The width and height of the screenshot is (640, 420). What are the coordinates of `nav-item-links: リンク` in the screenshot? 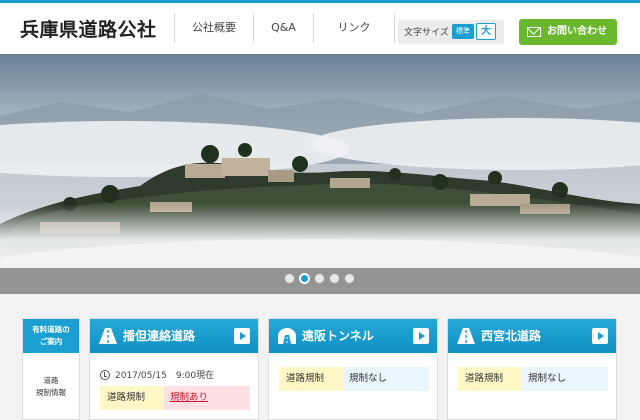 It's located at (354, 28).